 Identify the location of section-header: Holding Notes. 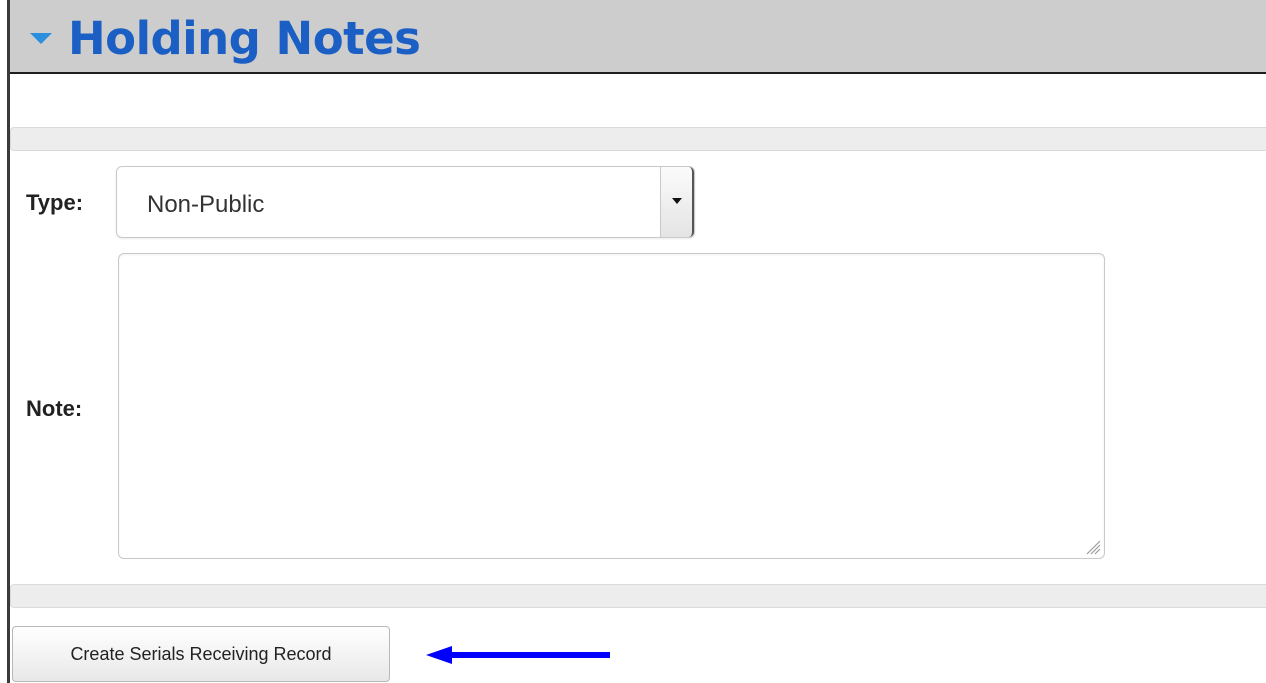
(638, 37).